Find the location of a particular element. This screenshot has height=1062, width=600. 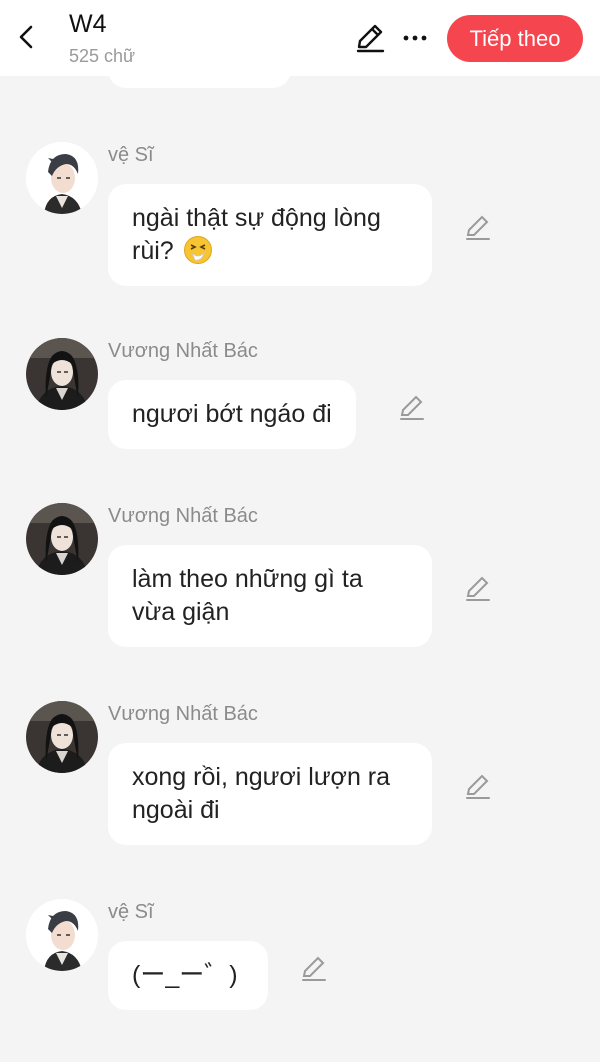

message-bubble: ngươi bớt ngáo đi is located at coordinates (232, 414).